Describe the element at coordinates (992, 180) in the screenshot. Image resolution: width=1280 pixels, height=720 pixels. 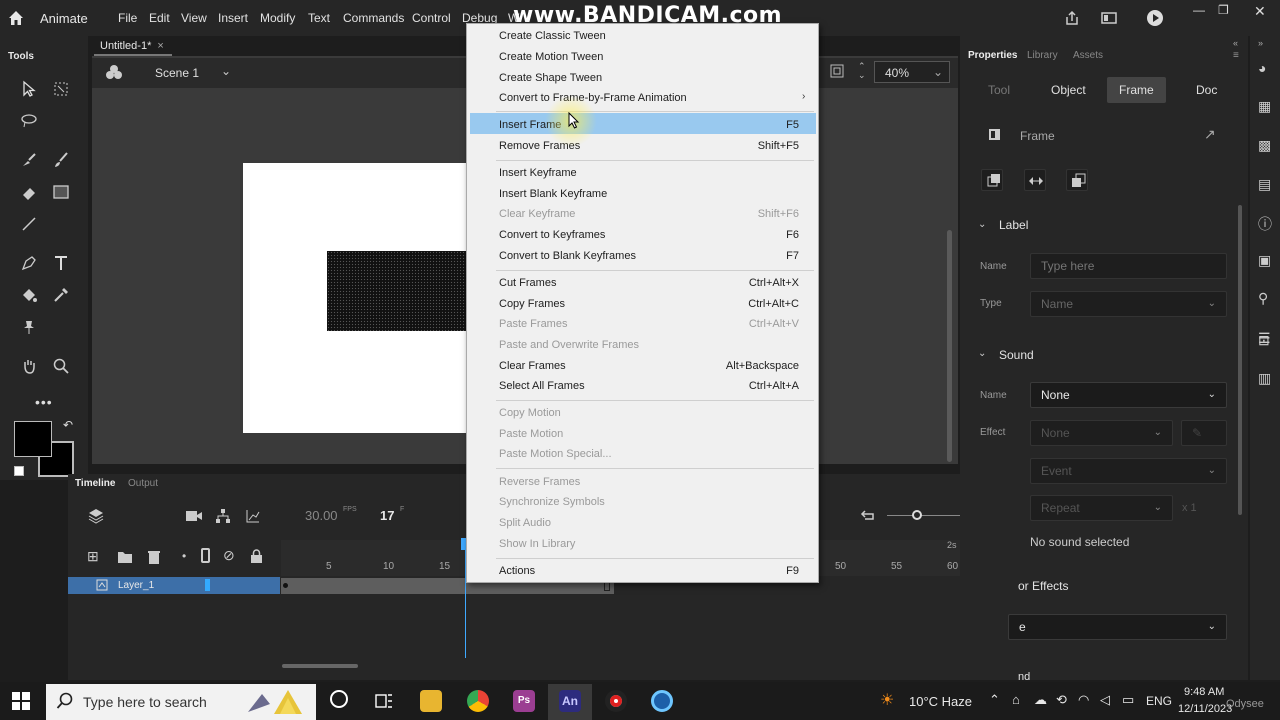
I see `frame-transition-button` at that location.